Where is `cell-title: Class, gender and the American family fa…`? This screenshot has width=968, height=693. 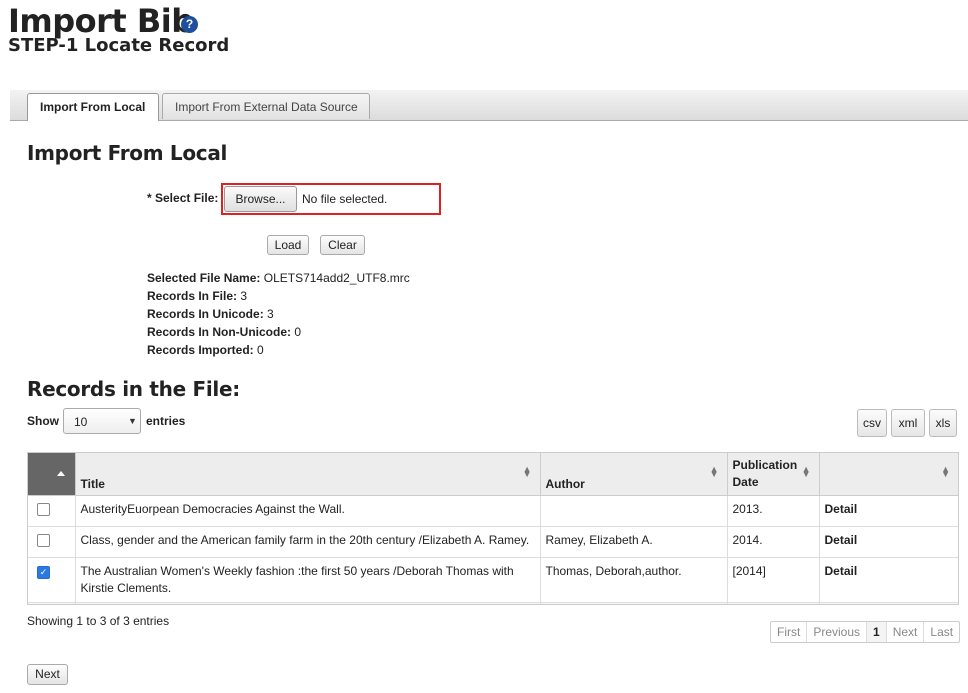 cell-title: Class, gender and the American family fa… is located at coordinates (308, 542).